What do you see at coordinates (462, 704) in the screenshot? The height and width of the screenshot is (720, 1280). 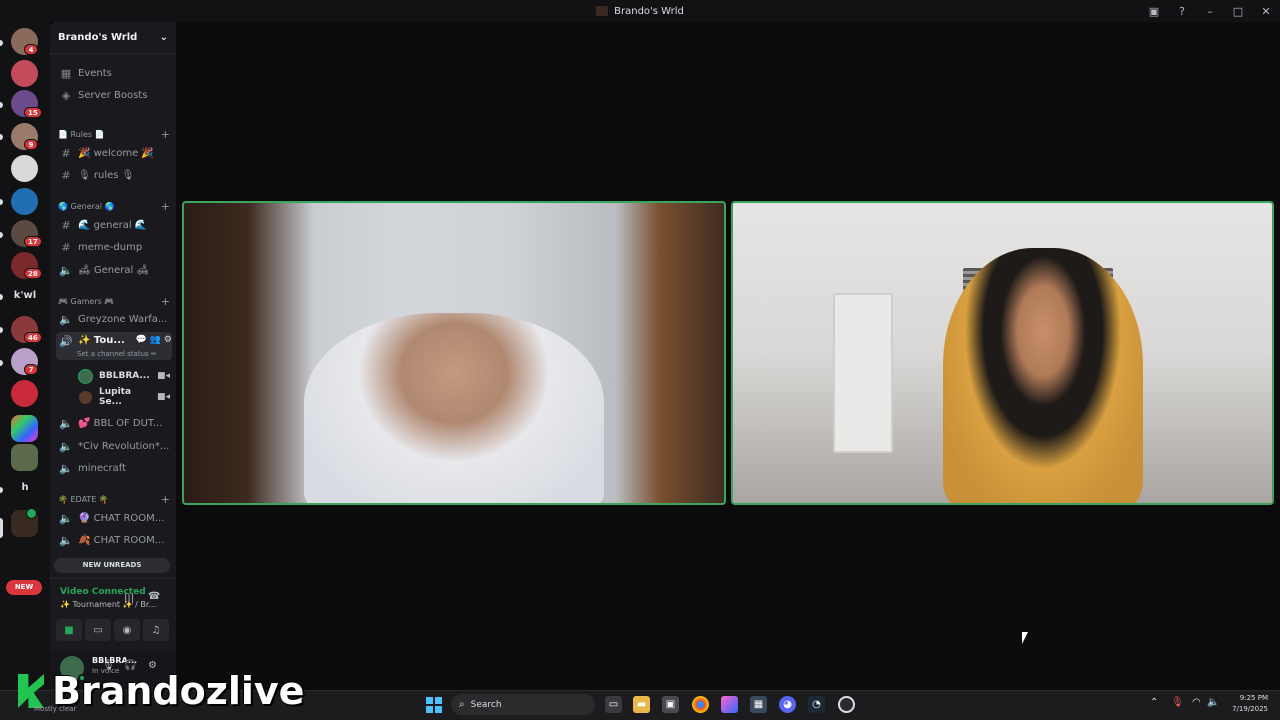 I see `search-icon: ⌕` at bounding box center [462, 704].